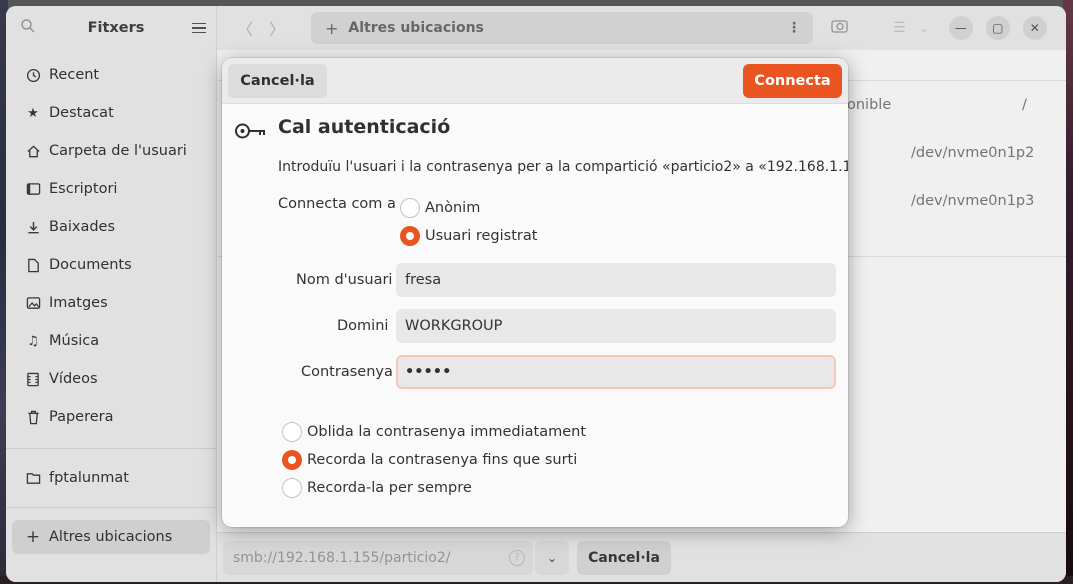  What do you see at coordinates (277, 81) in the screenshot?
I see `cancel-button: Cancel·la` at bounding box center [277, 81].